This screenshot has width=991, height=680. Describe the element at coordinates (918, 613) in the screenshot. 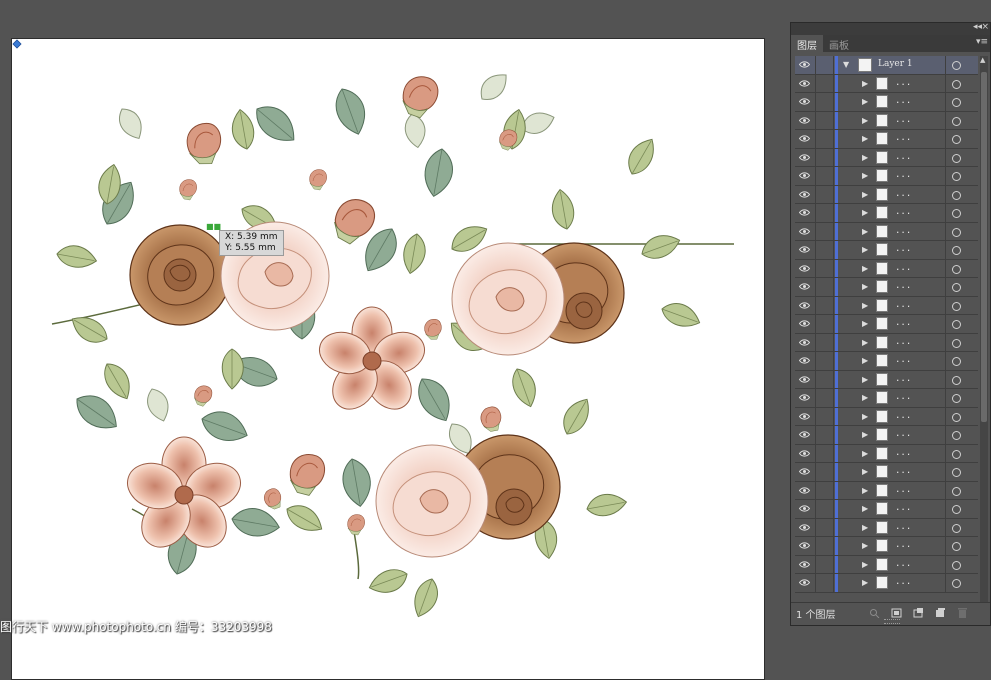

I see `new-sublayer-icon` at that location.